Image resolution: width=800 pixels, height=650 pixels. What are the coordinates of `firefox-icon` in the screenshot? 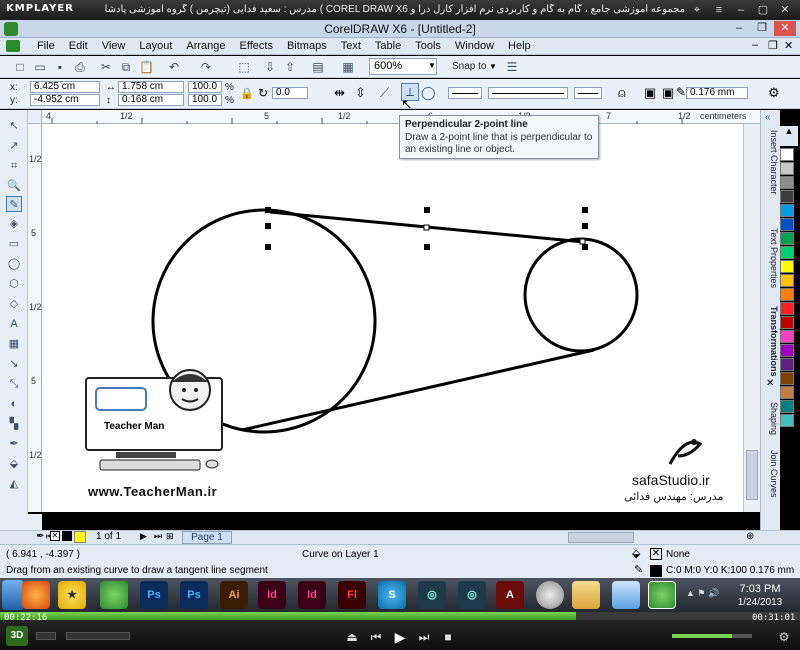 It's located at (36, 595).